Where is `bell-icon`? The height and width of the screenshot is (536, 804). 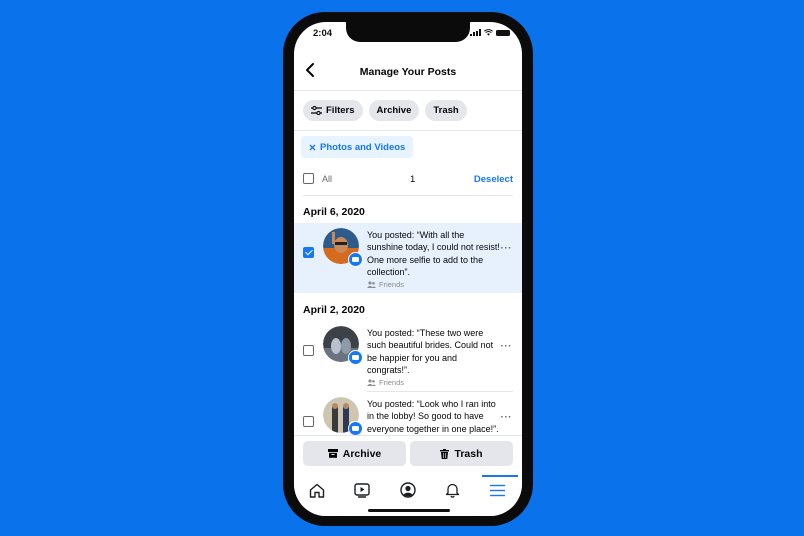 bell-icon is located at coordinates (452, 490).